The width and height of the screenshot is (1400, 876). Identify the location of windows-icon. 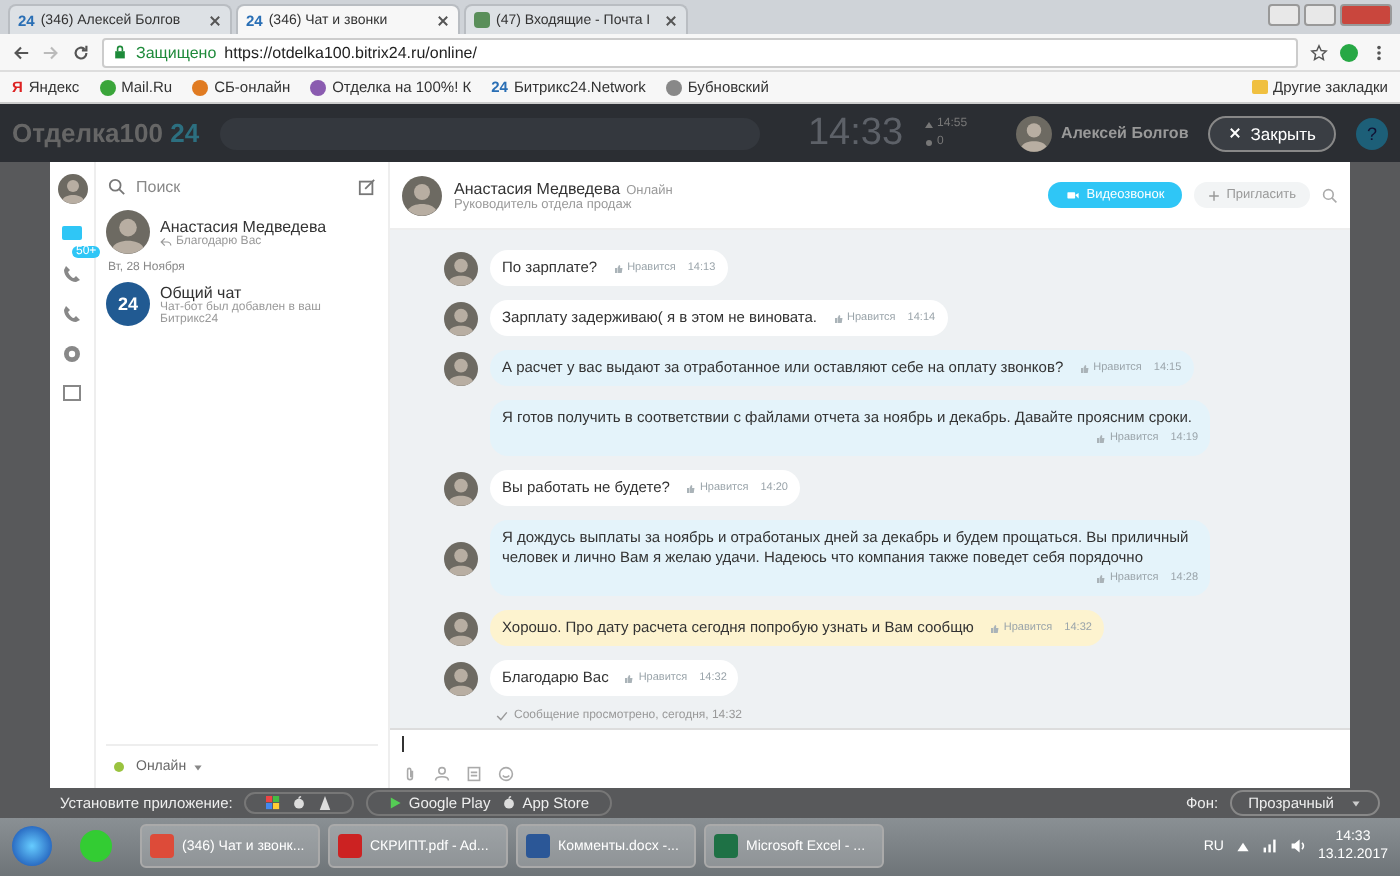
(273, 803).